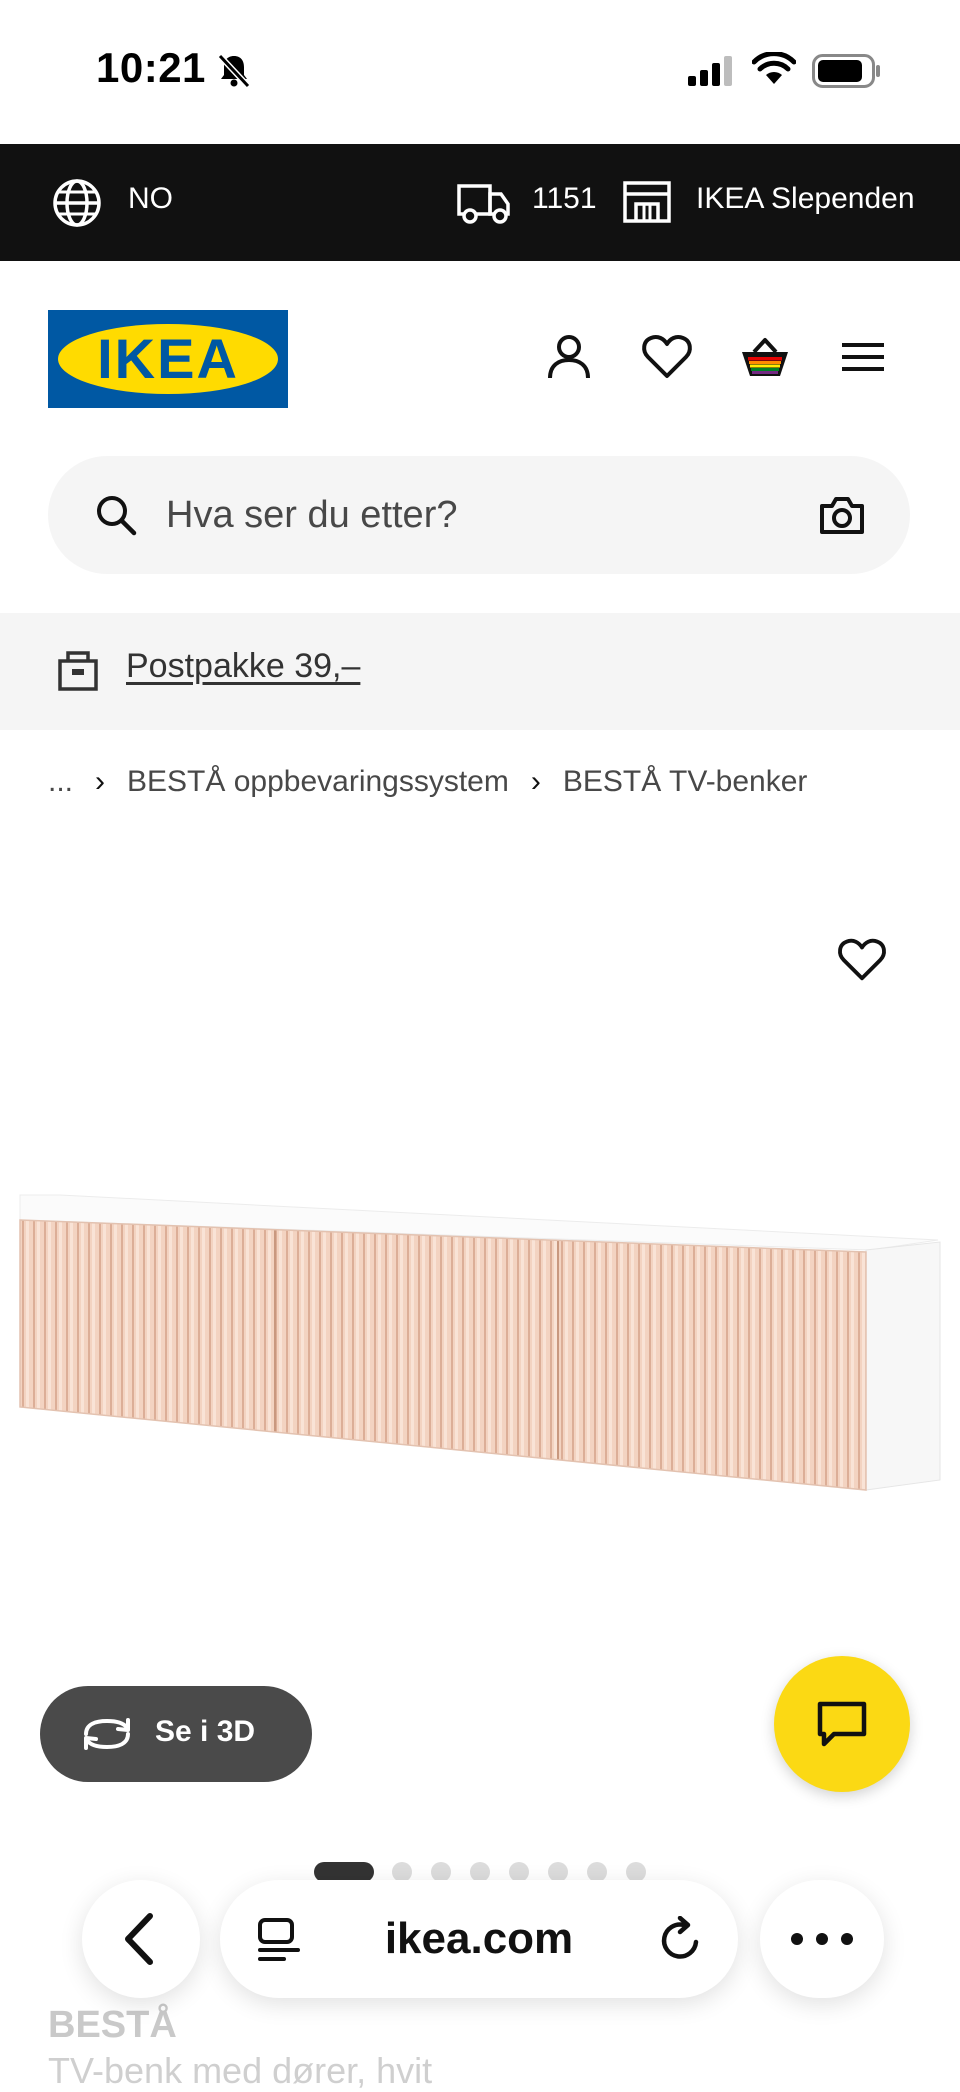  What do you see at coordinates (774, 68) in the screenshot?
I see `wifi-icon` at bounding box center [774, 68].